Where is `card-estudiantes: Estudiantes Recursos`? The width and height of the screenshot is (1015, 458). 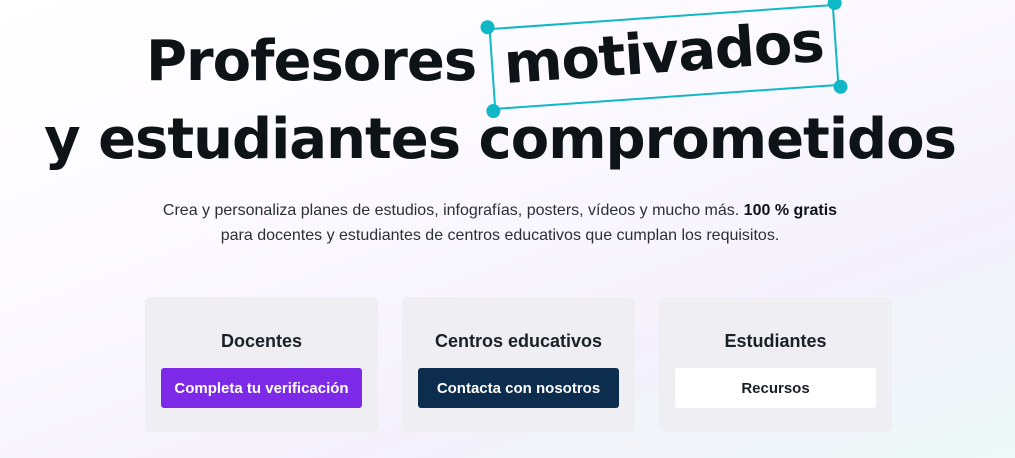 card-estudiantes: Estudiantes Recursos is located at coordinates (775, 364).